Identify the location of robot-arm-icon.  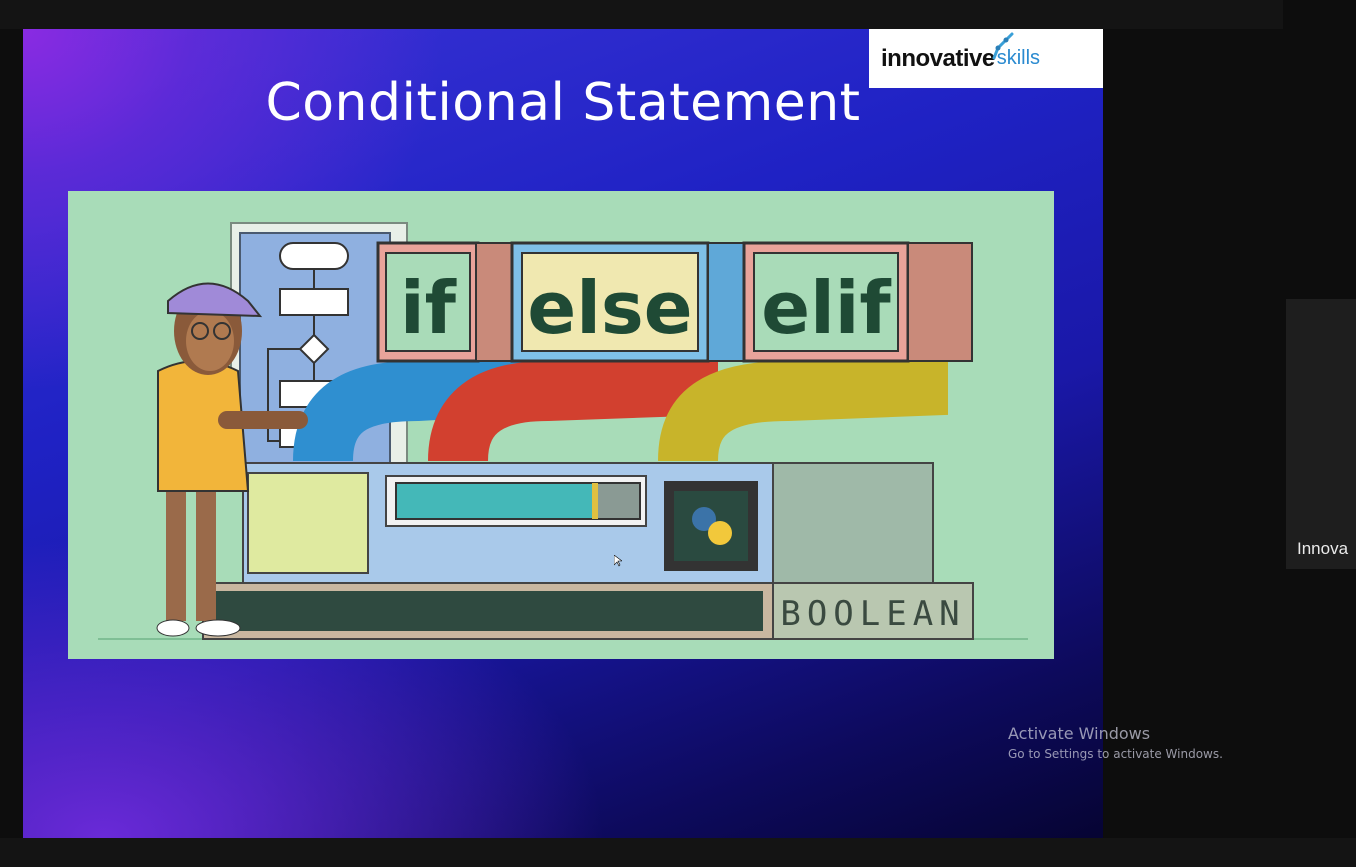
(1003, 45).